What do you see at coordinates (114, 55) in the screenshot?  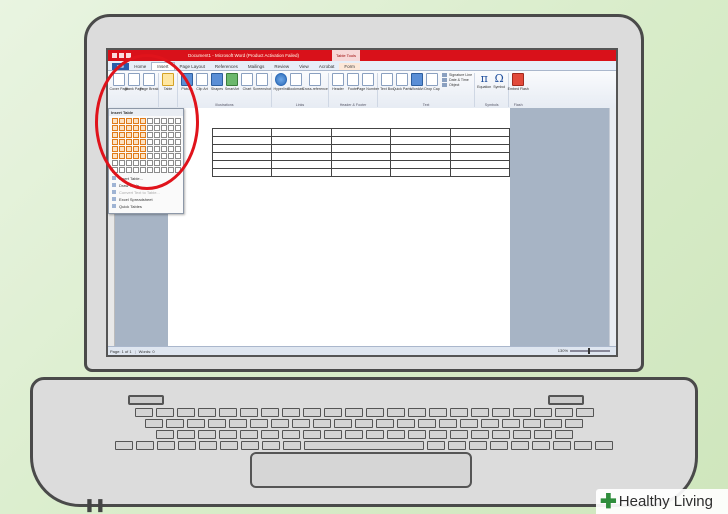 I see `save-icon` at bounding box center [114, 55].